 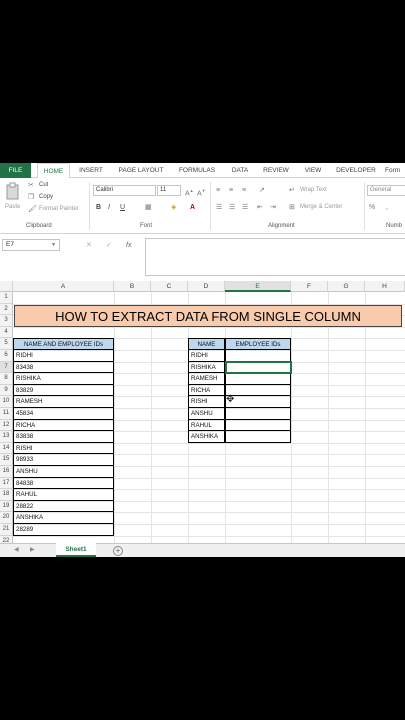 I want to click on result-name-cell: RISHIKA, so click(x=206, y=367).